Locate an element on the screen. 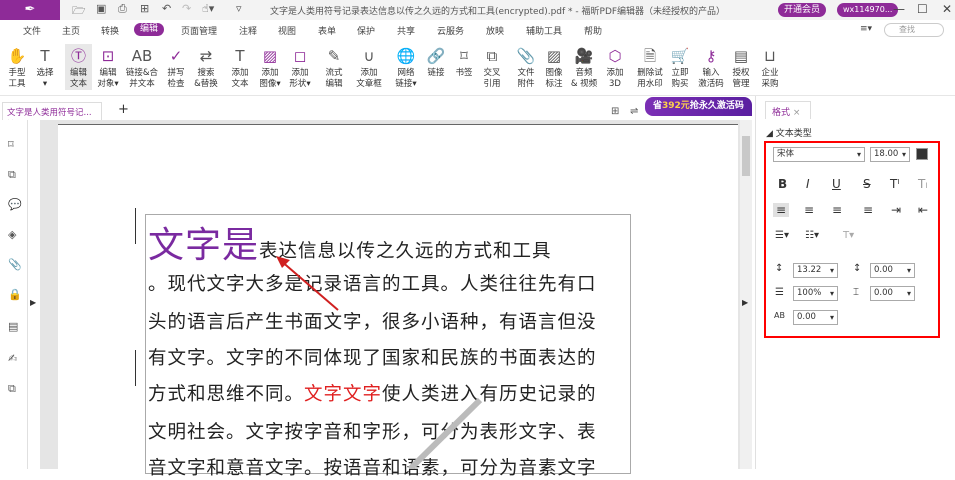 This screenshot has height=480, width=955. underline-icon: U is located at coordinates (836, 184).